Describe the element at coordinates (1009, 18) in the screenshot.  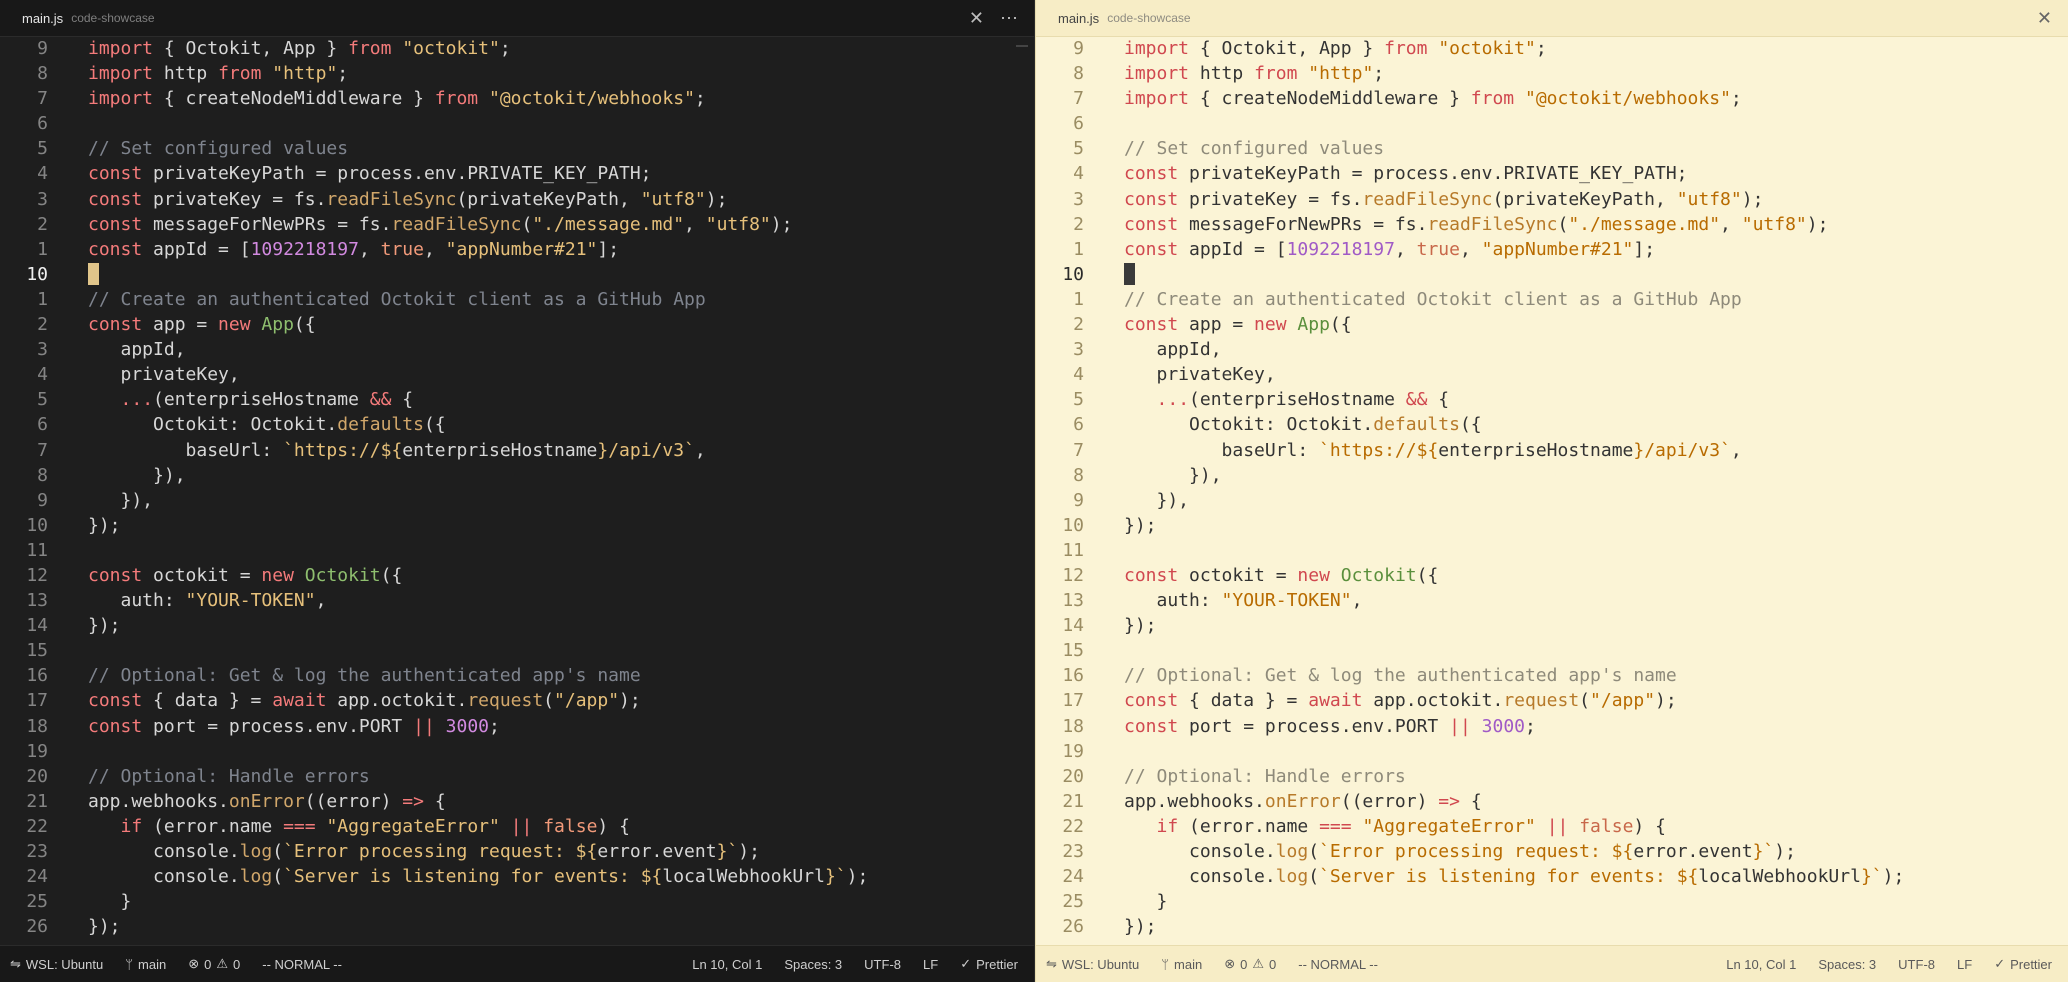
I see `more-actions-icon: ⋯` at that location.